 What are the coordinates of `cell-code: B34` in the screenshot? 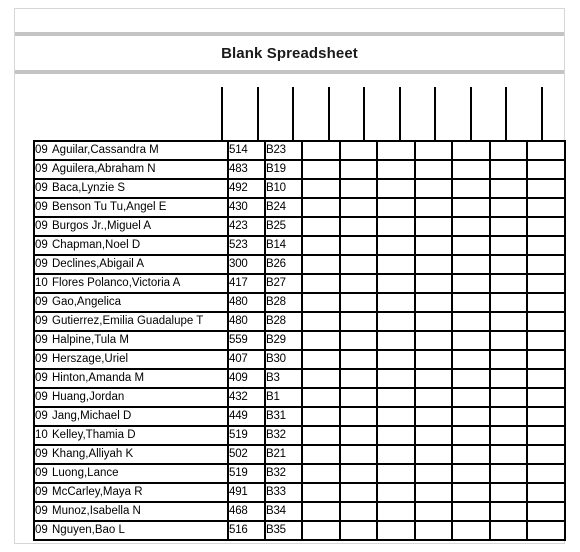 It's located at (283, 511).